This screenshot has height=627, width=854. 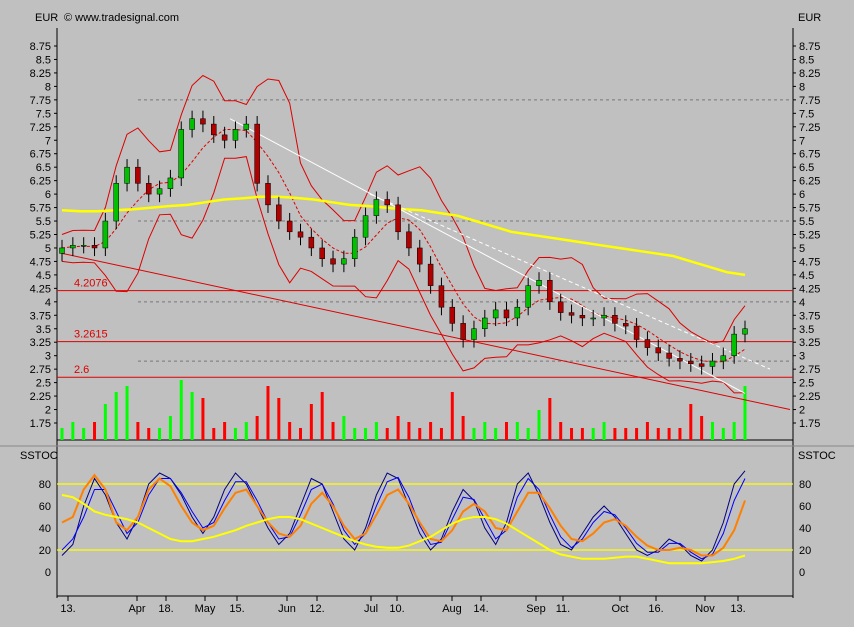 What do you see at coordinates (802, 249) in the screenshot?
I see `price-tick-label-right: 5` at bounding box center [802, 249].